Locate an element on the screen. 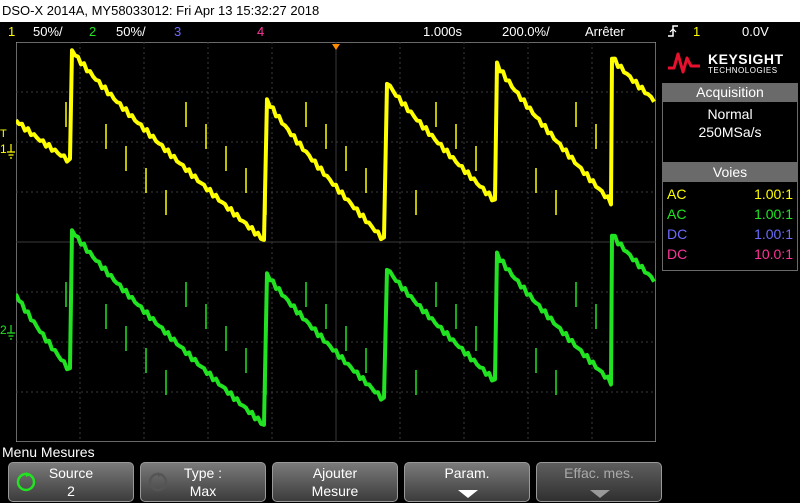 The width and height of the screenshot is (800, 503). delay: 200.0%/ is located at coordinates (526, 31).